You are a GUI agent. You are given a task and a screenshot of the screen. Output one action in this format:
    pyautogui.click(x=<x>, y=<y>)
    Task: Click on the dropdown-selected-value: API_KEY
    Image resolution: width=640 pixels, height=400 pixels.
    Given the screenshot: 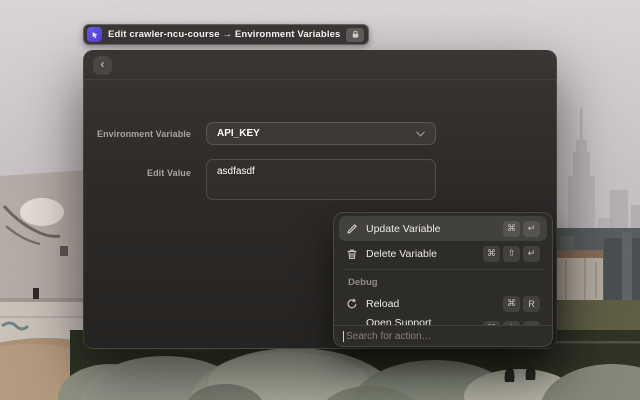 What is the action you would take?
    pyautogui.click(x=238, y=133)
    